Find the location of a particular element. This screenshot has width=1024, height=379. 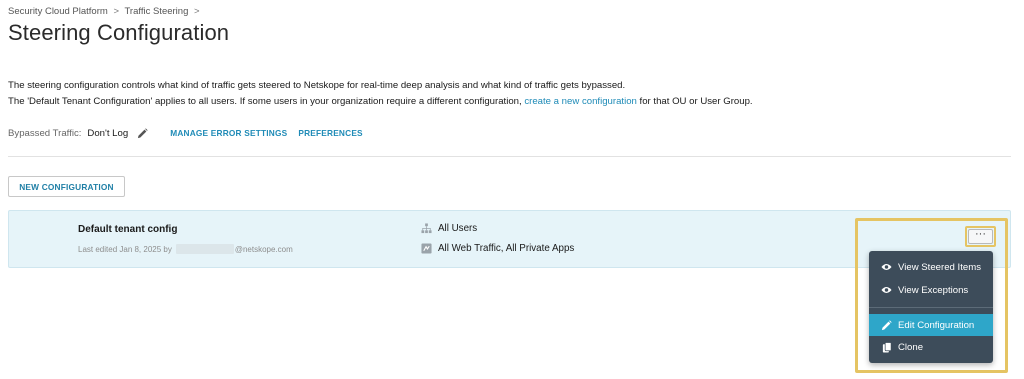

menu-item-view-steered-items: View Steered Items is located at coordinates (931, 267).